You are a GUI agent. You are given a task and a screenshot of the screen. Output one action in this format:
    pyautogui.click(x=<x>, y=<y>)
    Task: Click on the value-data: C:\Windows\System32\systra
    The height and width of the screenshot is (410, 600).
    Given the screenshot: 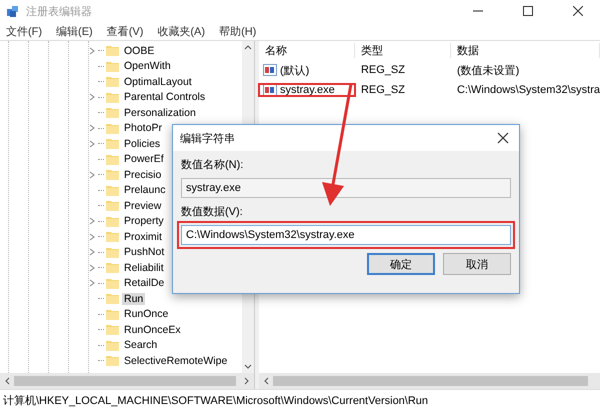 What is the action you would take?
    pyautogui.click(x=528, y=90)
    